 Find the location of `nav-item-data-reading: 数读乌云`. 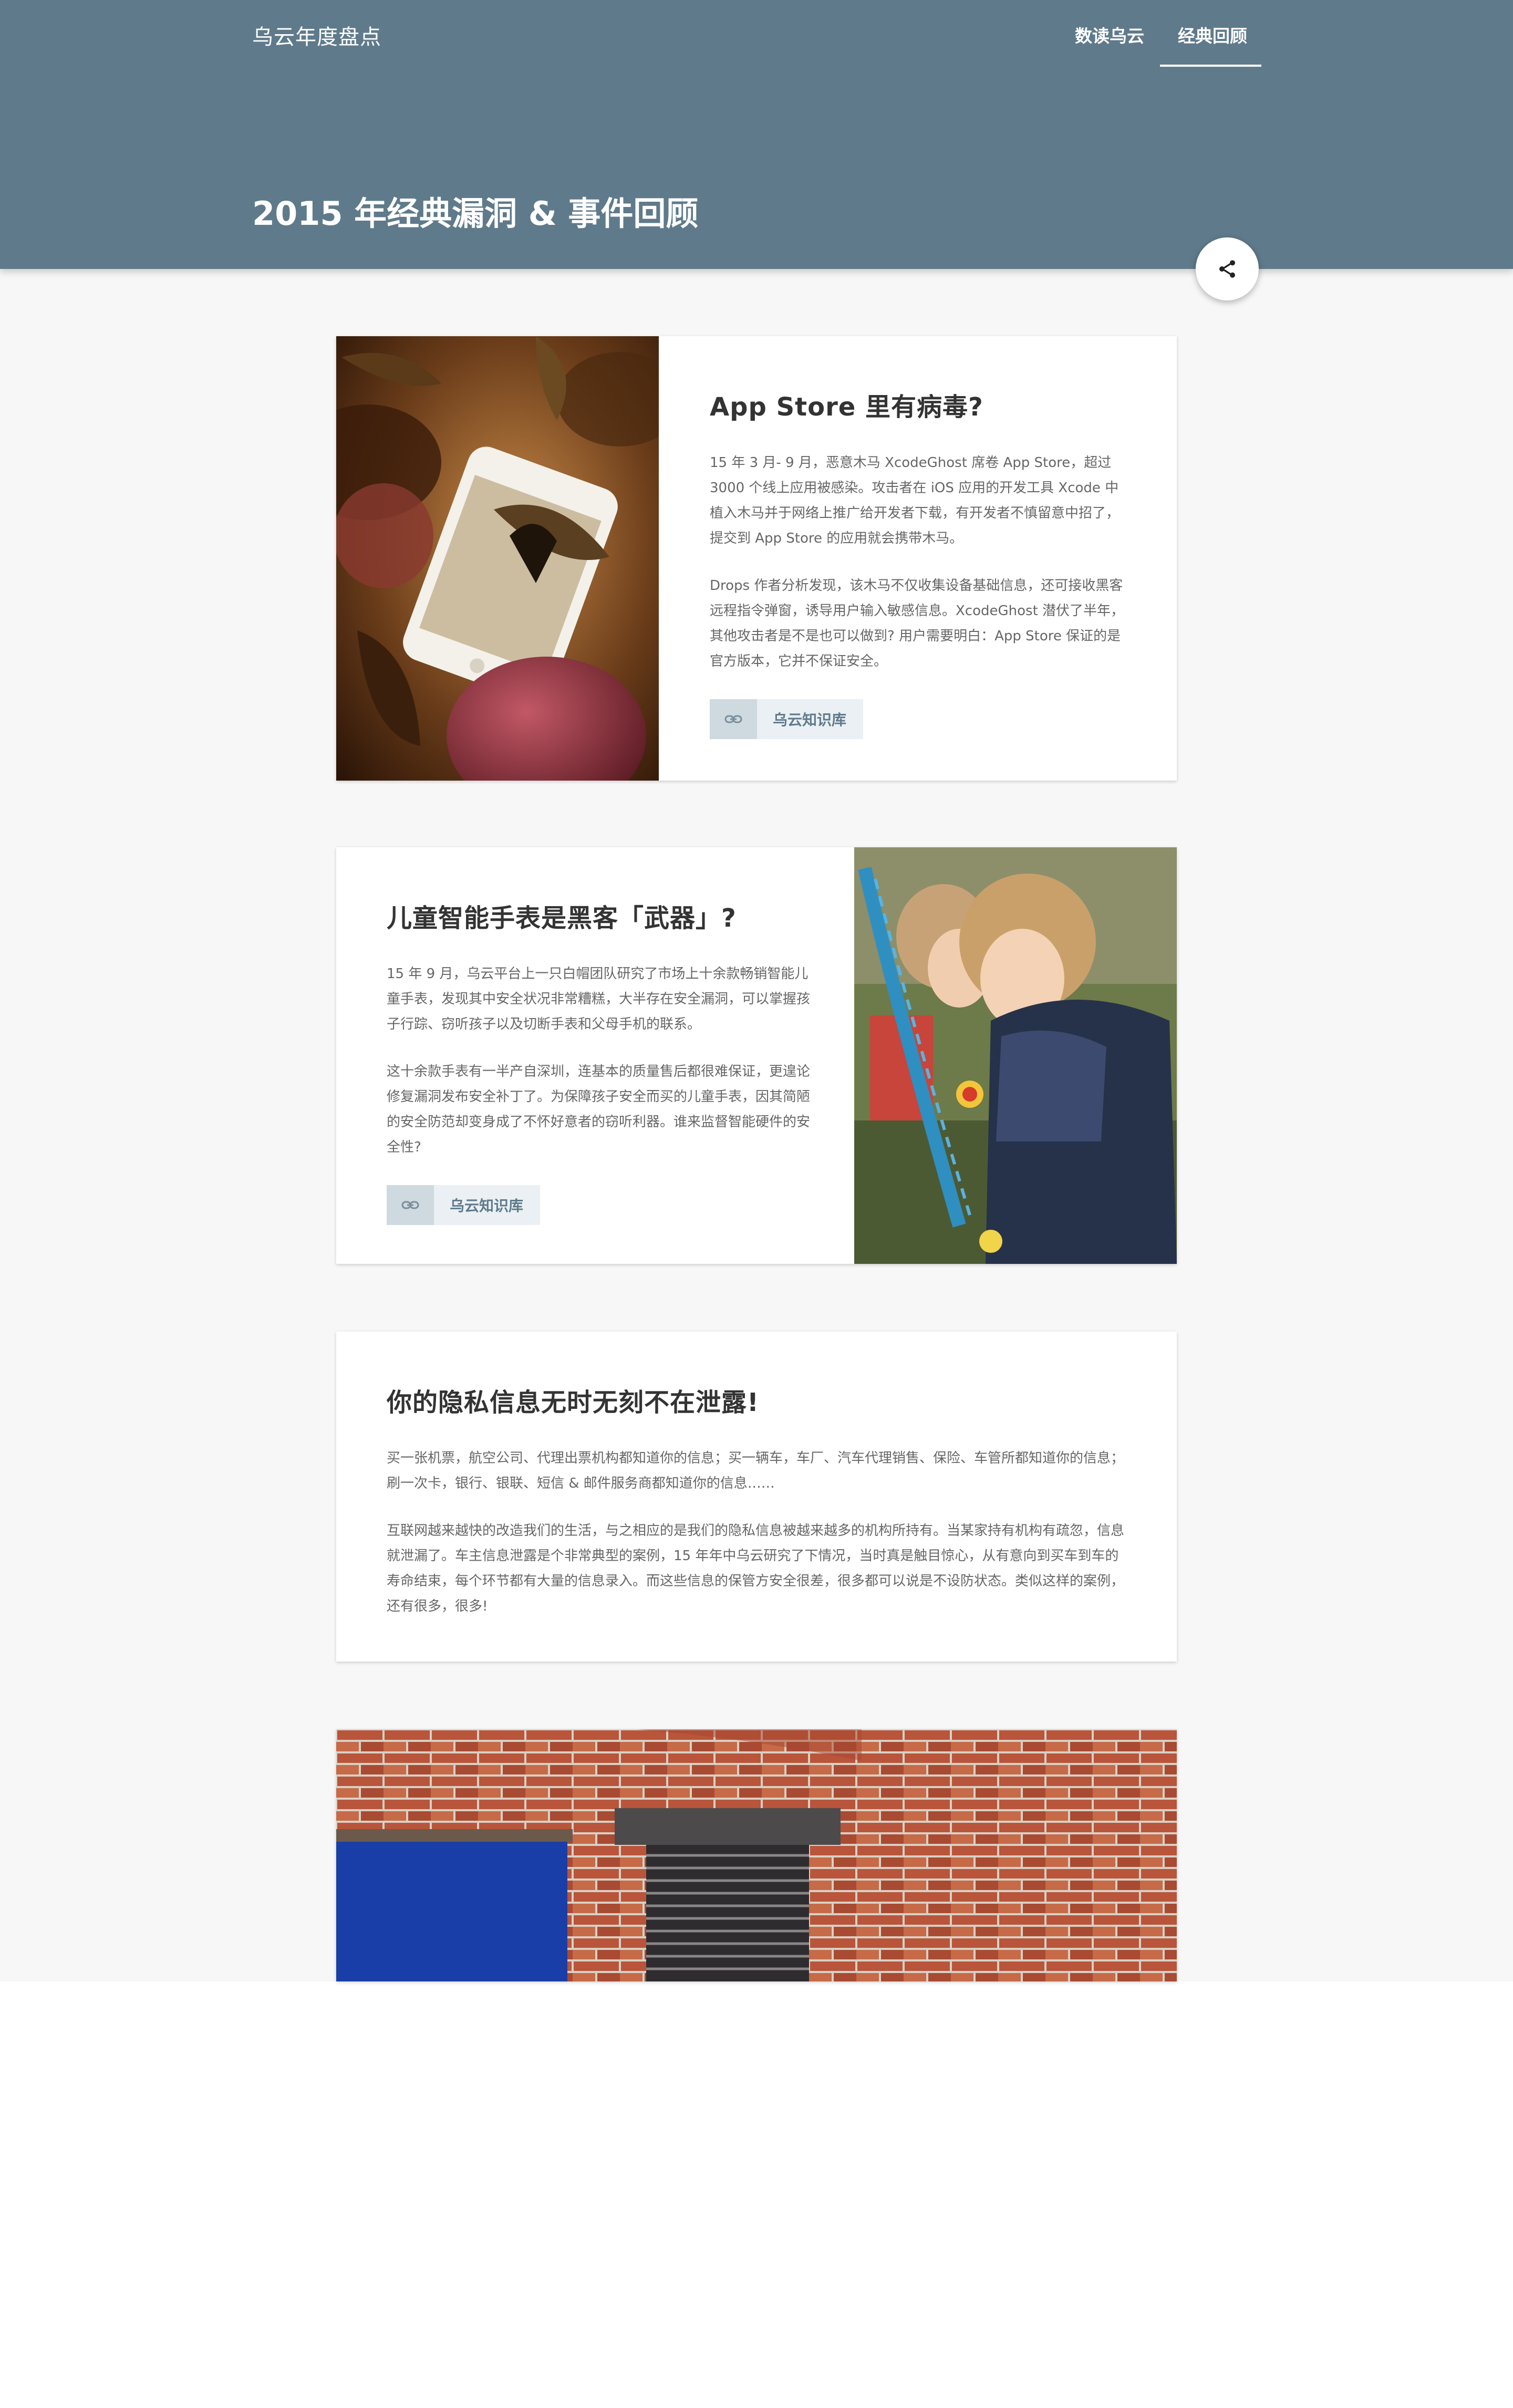

nav-item-data-reading: 数读乌云 is located at coordinates (1109, 34).